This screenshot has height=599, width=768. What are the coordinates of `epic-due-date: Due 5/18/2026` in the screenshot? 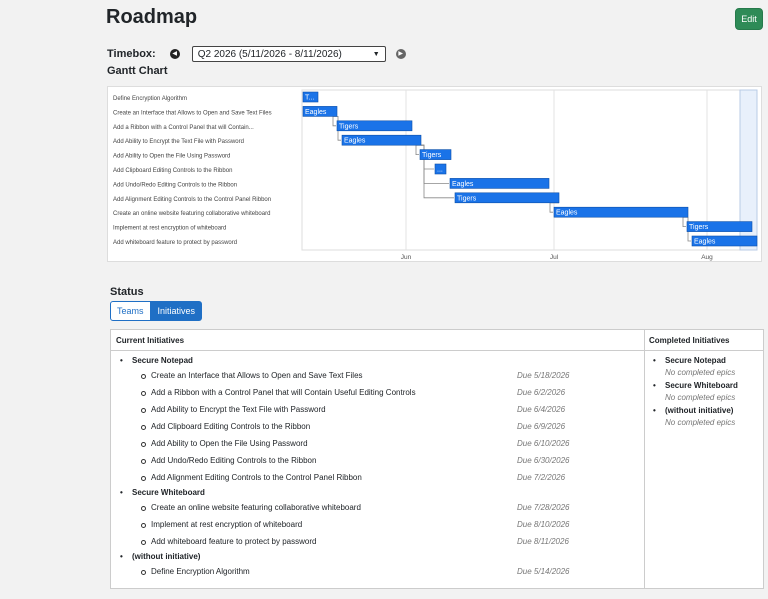 It's located at (543, 375).